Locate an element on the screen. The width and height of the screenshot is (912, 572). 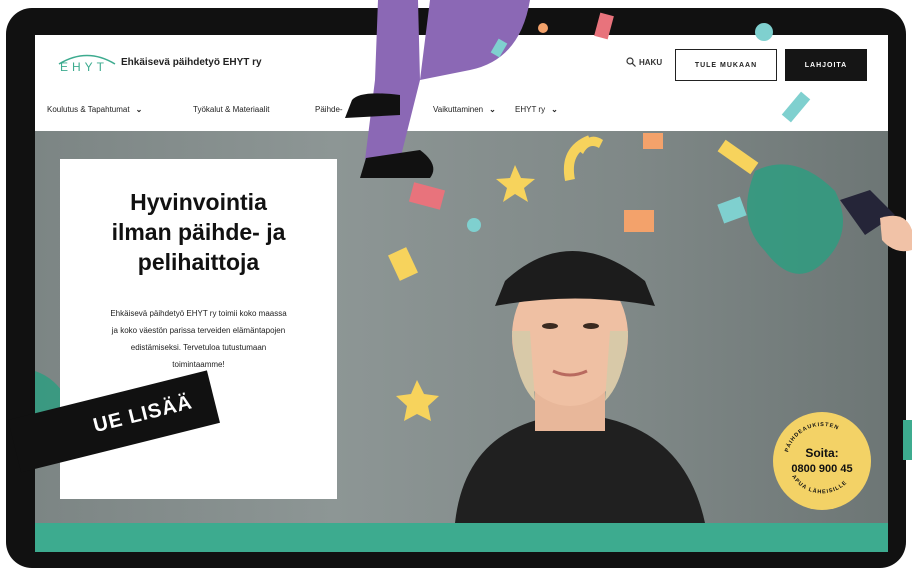
nav-item-label: Päihde- is located at coordinates (329, 109).